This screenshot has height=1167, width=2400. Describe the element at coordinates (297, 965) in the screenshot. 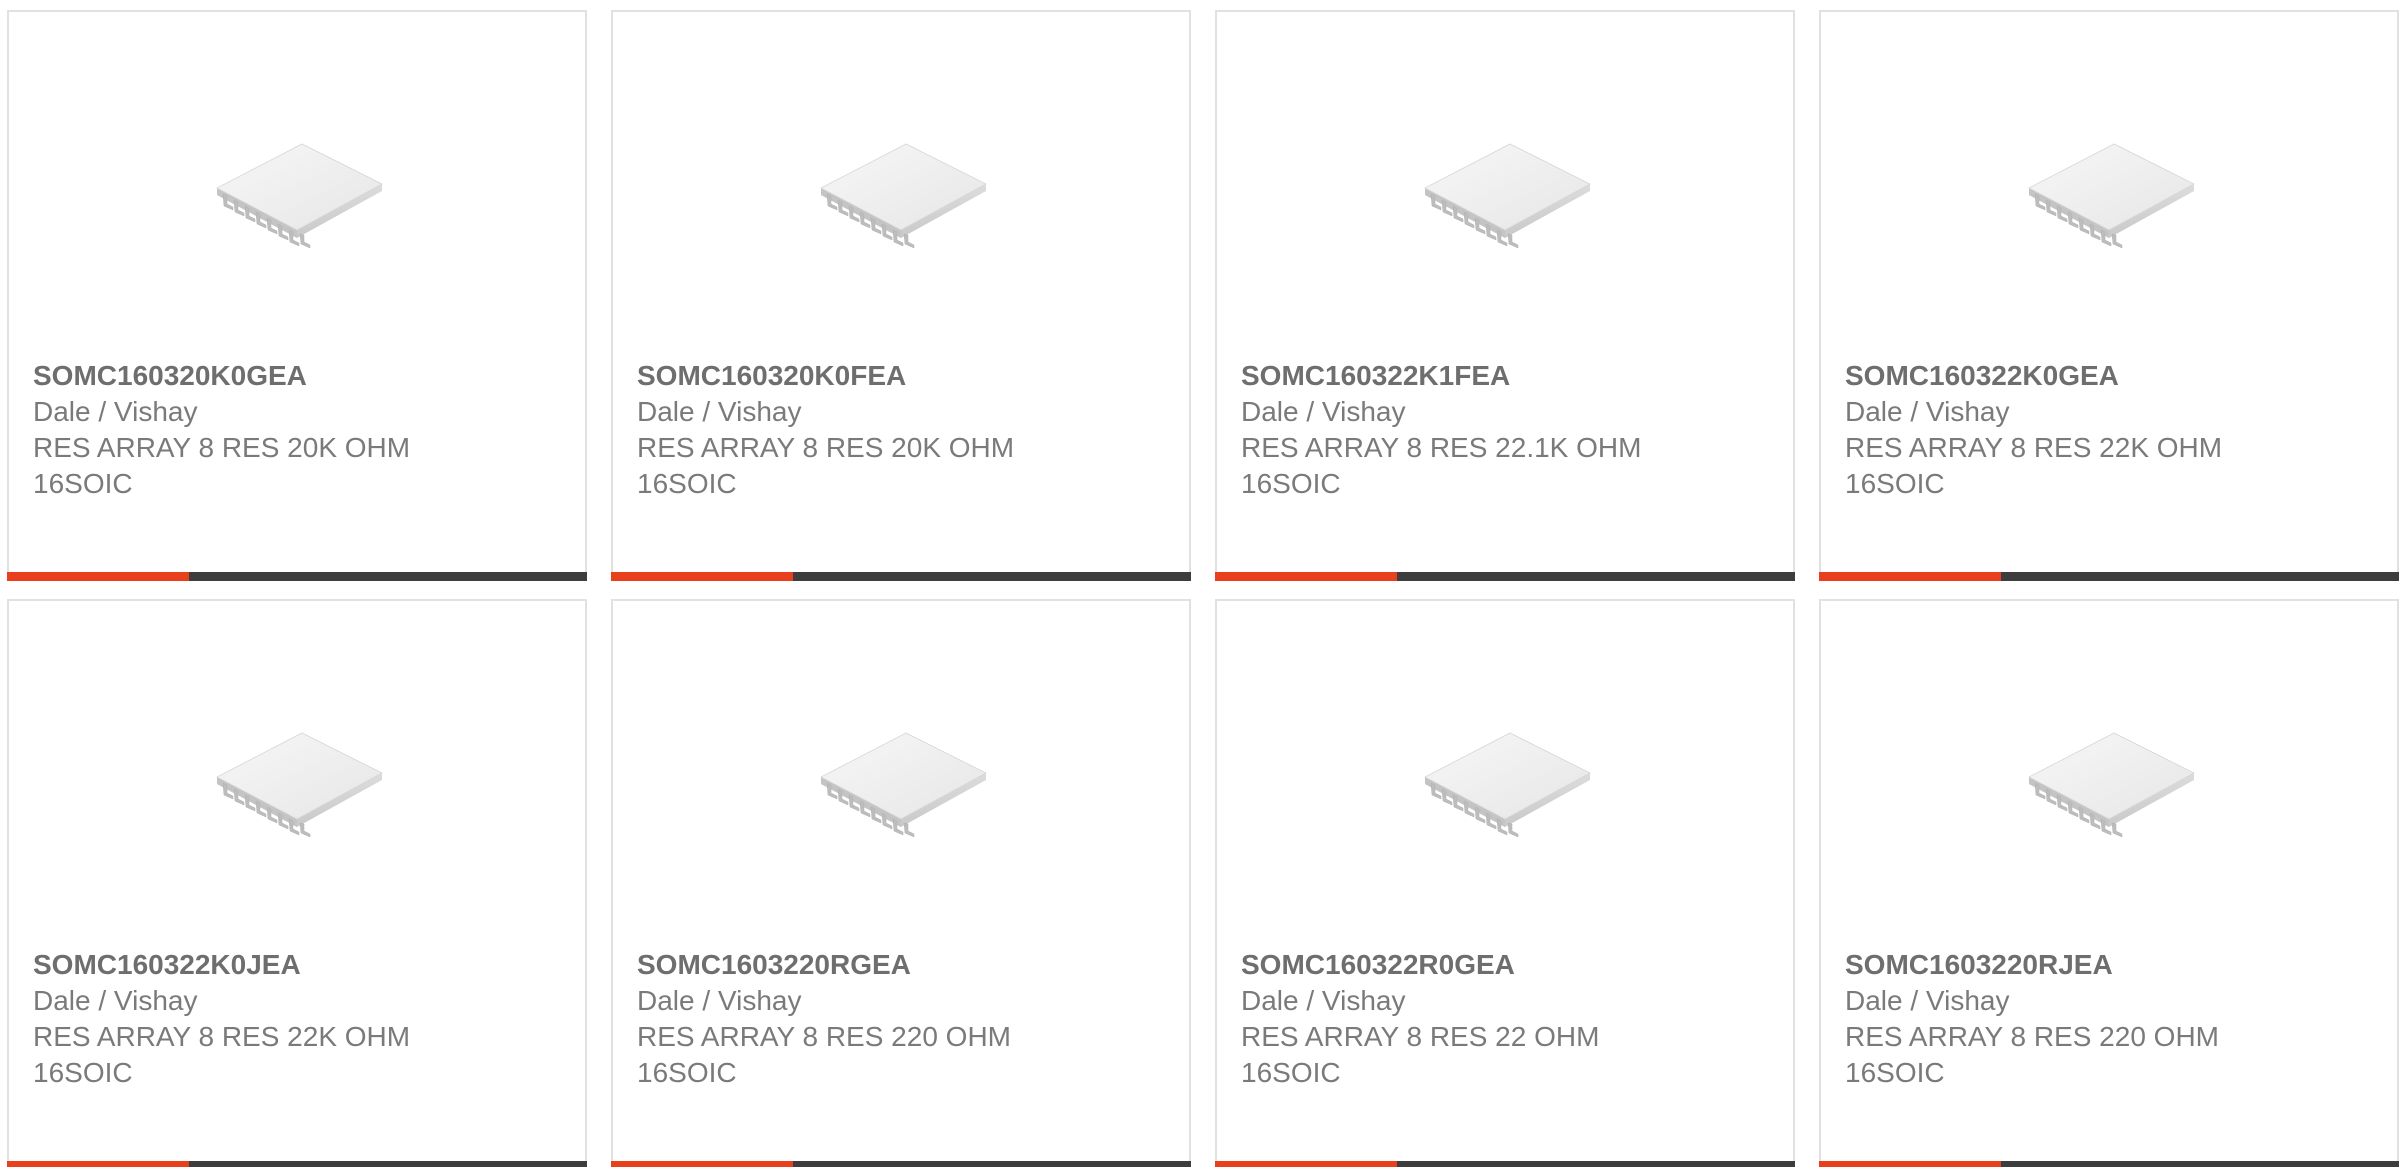

I see `part-number: SOMC160322K0JEA` at that location.